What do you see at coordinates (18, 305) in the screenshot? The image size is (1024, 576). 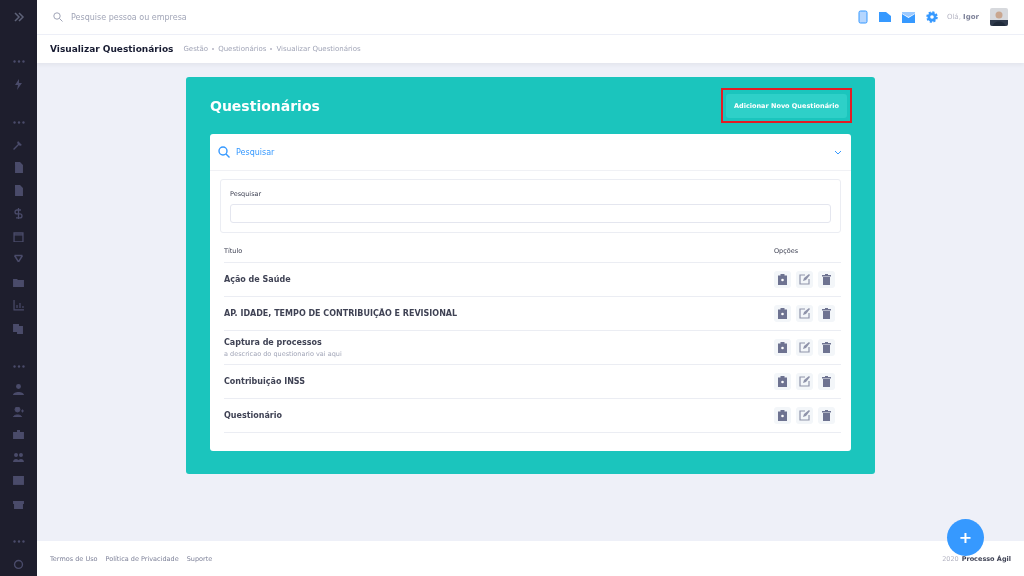 I see `chart-icon` at bounding box center [18, 305].